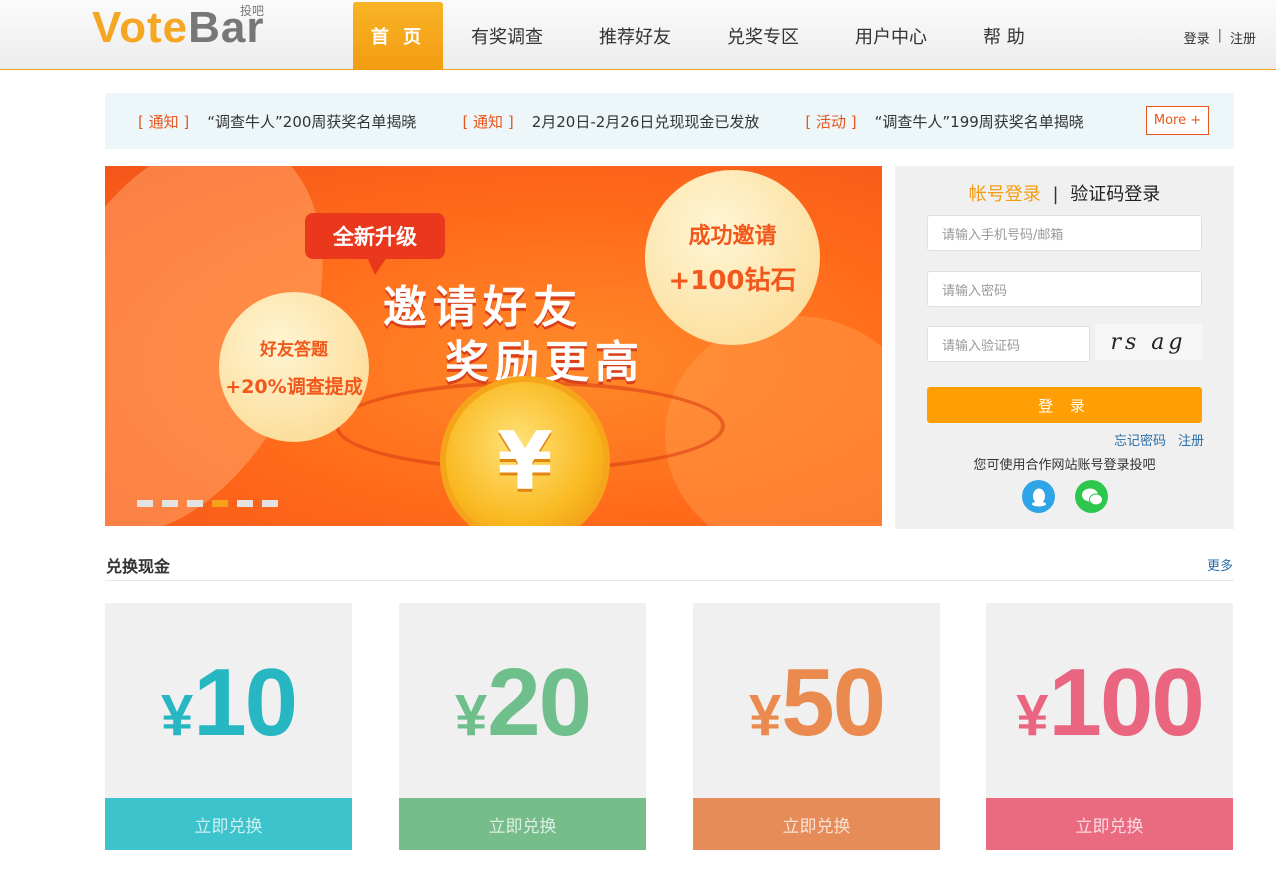 Image resolution: width=1276 pixels, height=875 pixels. Describe the element at coordinates (646, 121) in the screenshot. I see `notice-text: 2月20日-2月26日兑现现金已发放` at that location.